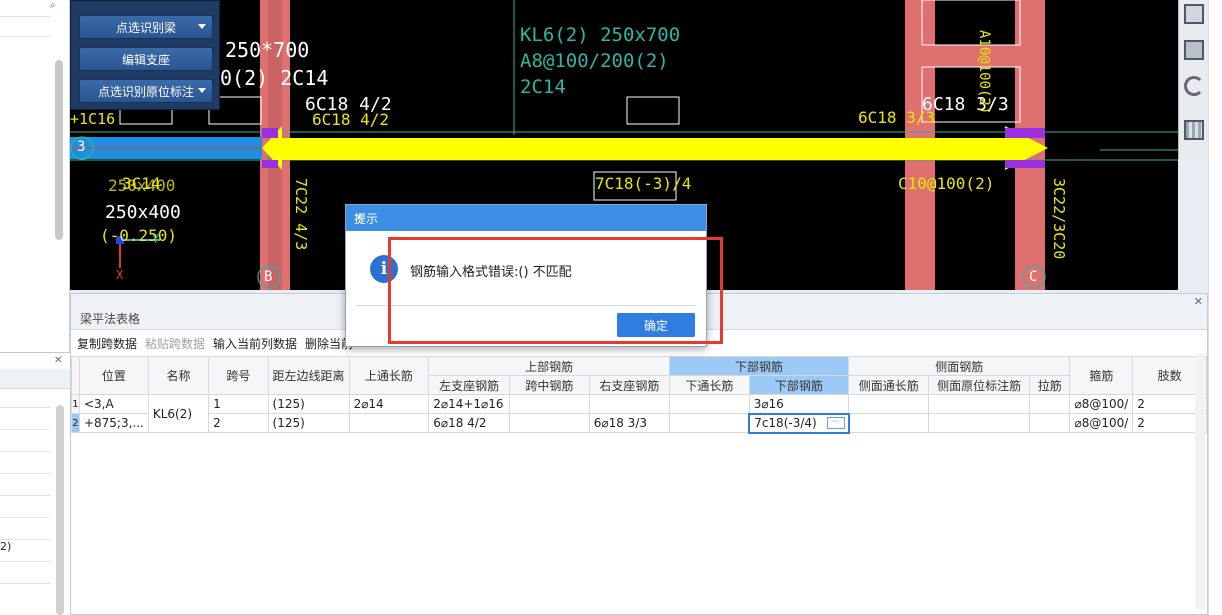 Image resolution: width=1222 pixels, height=615 pixels. What do you see at coordinates (120, 275) in the screenshot?
I see `axis-x-label: X` at bounding box center [120, 275].